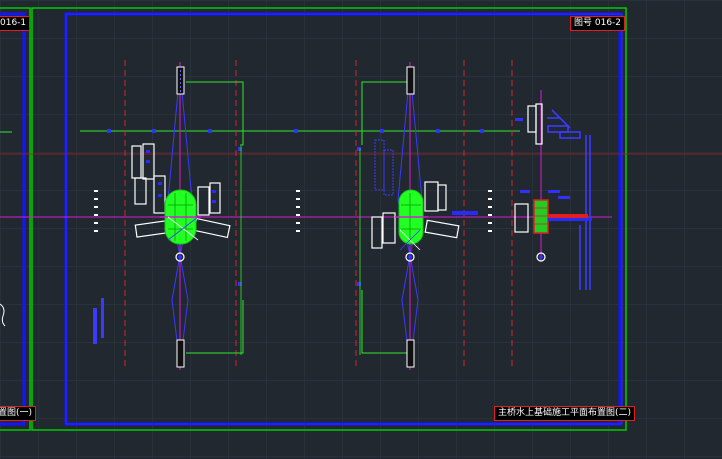  What do you see at coordinates (598, 23) in the screenshot?
I see `right-sheet-number: 图号 016-2` at bounding box center [598, 23].